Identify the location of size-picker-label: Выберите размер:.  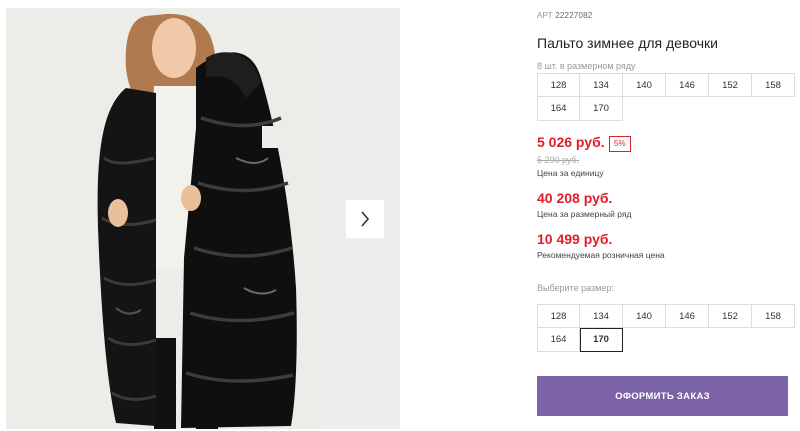
(575, 288).